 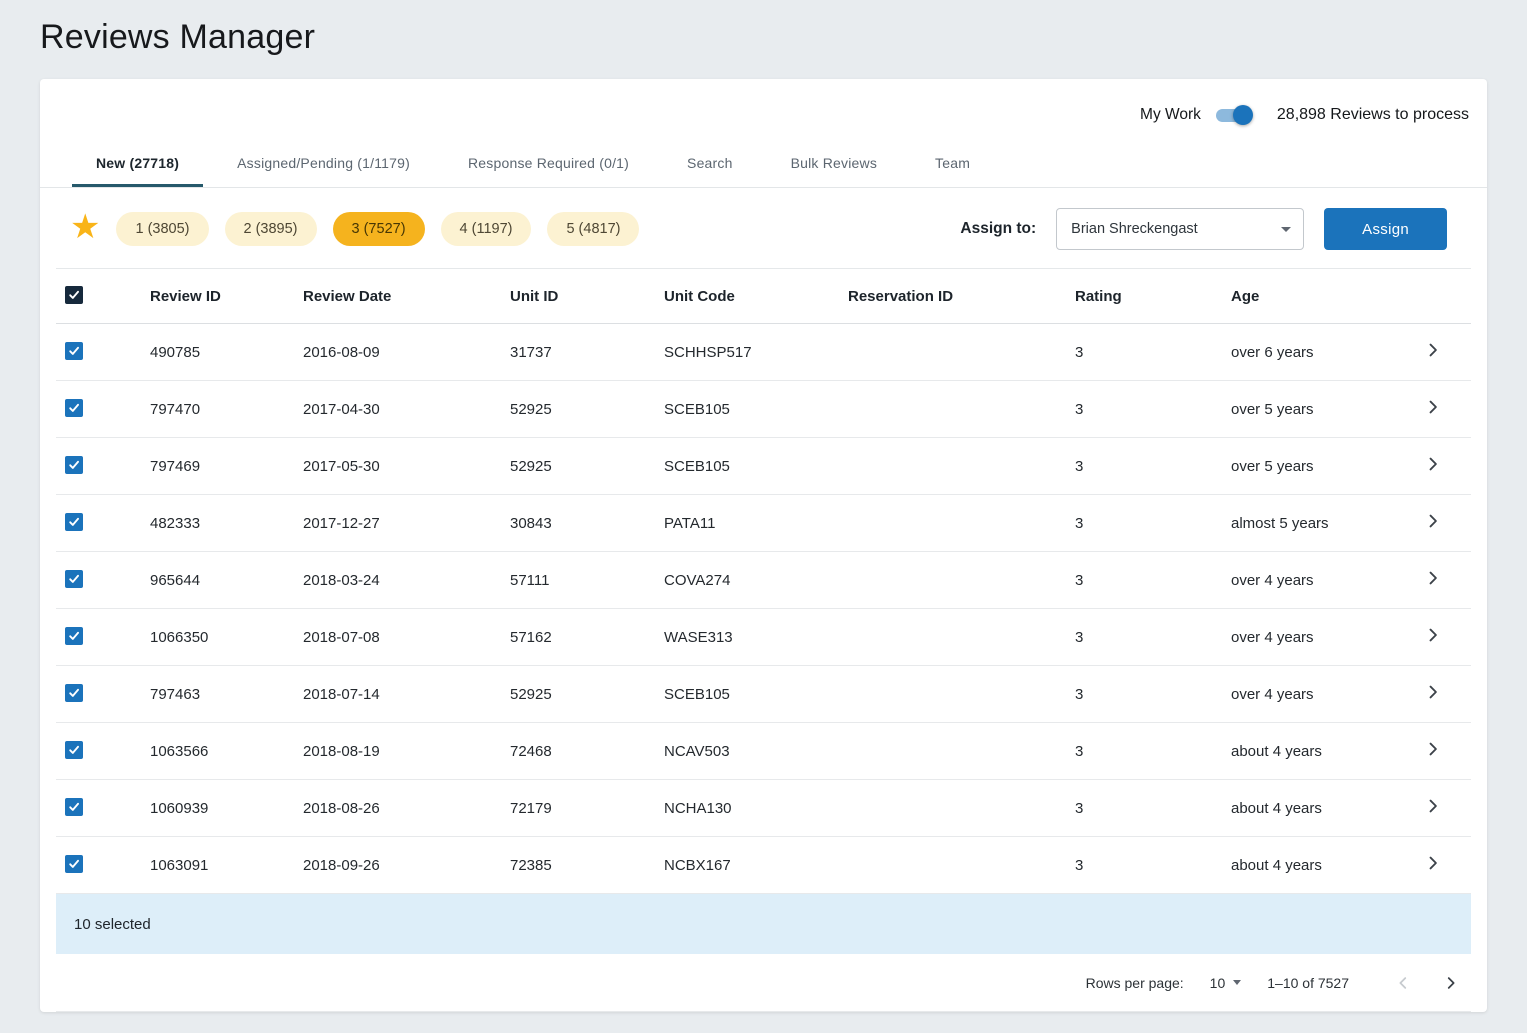 What do you see at coordinates (1242, 115) in the screenshot?
I see `toggle-thumb` at bounding box center [1242, 115].